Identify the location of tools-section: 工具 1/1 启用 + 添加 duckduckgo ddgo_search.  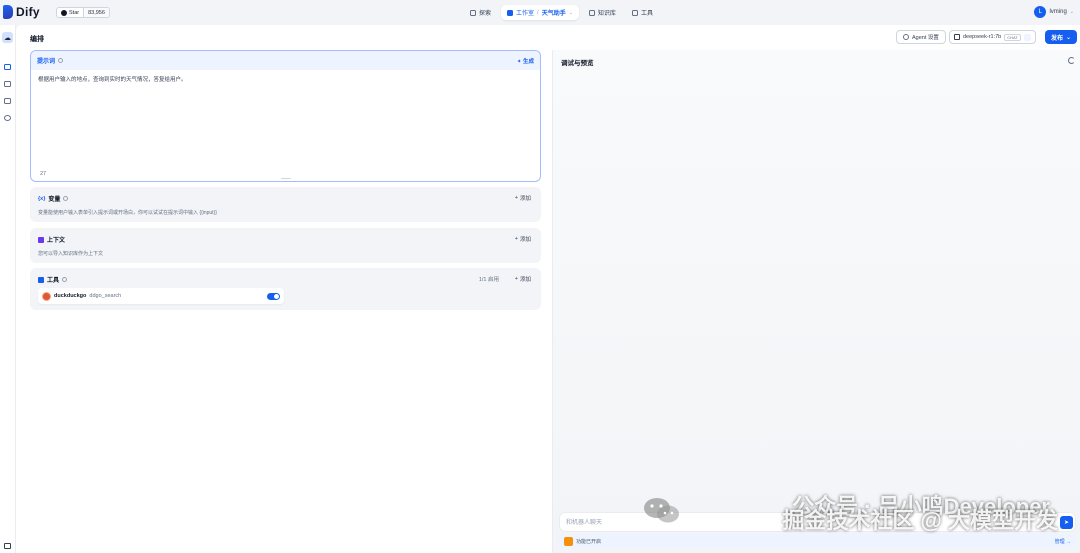
(285, 289).